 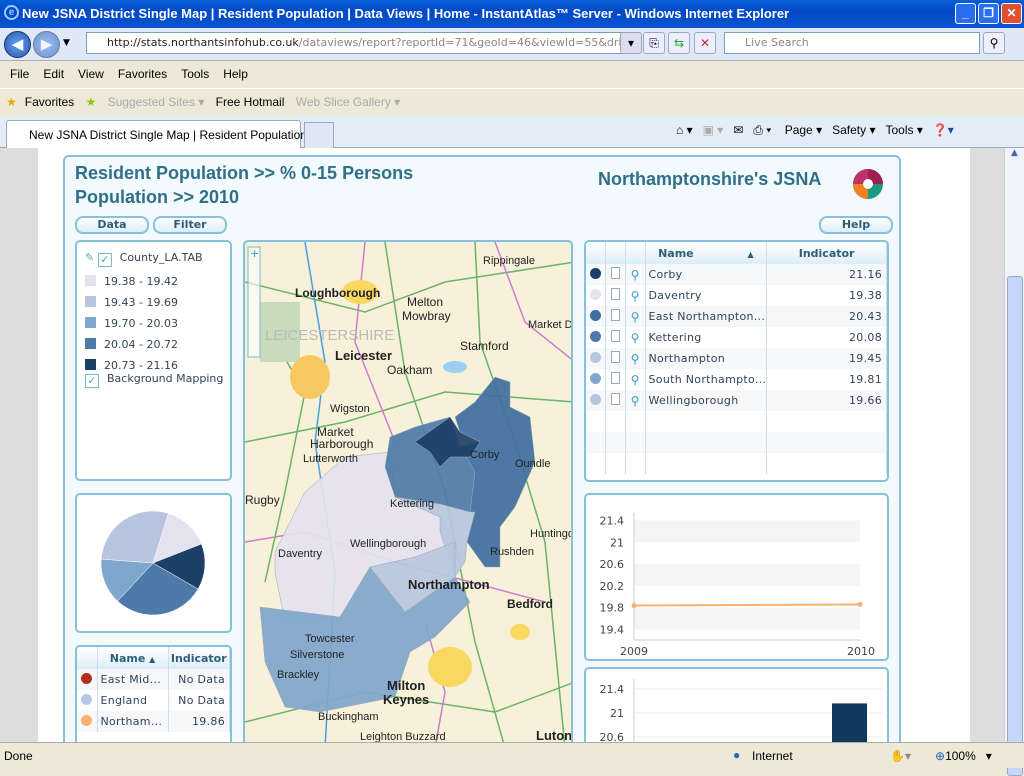 I want to click on menu-file: File, so click(x=19, y=74).